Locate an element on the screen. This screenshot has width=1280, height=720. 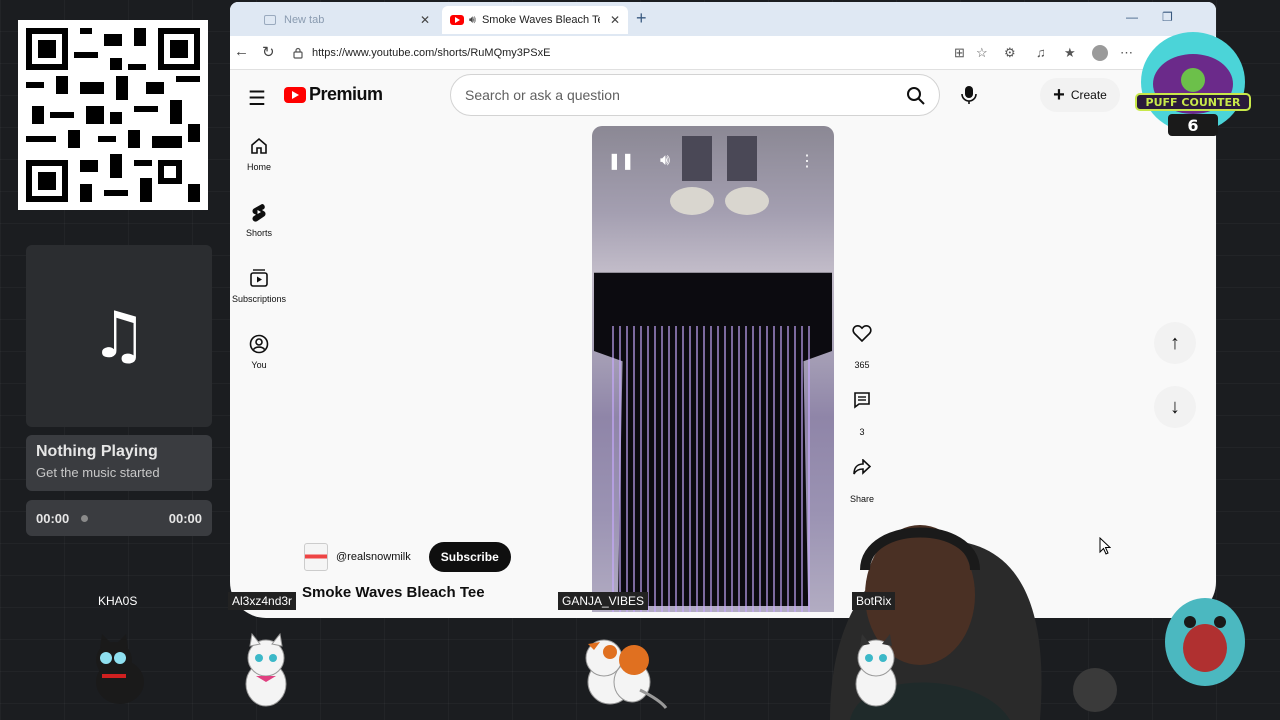
search-box is located at coordinates (695, 95).